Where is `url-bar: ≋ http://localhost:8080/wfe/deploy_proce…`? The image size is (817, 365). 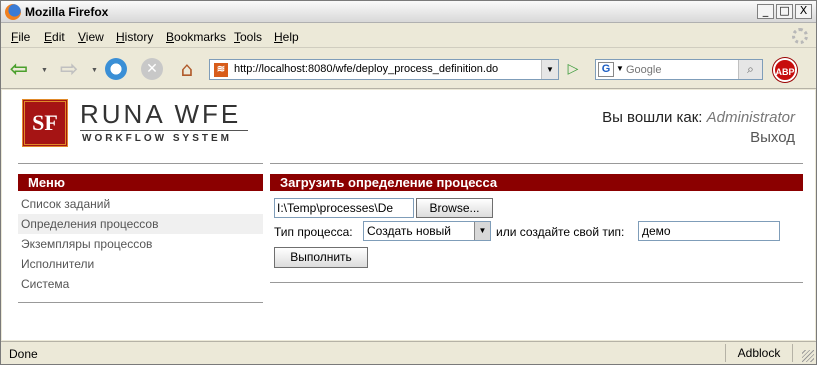
url-bar: ≋ http://localhost:8080/wfe/deploy_proce… is located at coordinates (384, 69).